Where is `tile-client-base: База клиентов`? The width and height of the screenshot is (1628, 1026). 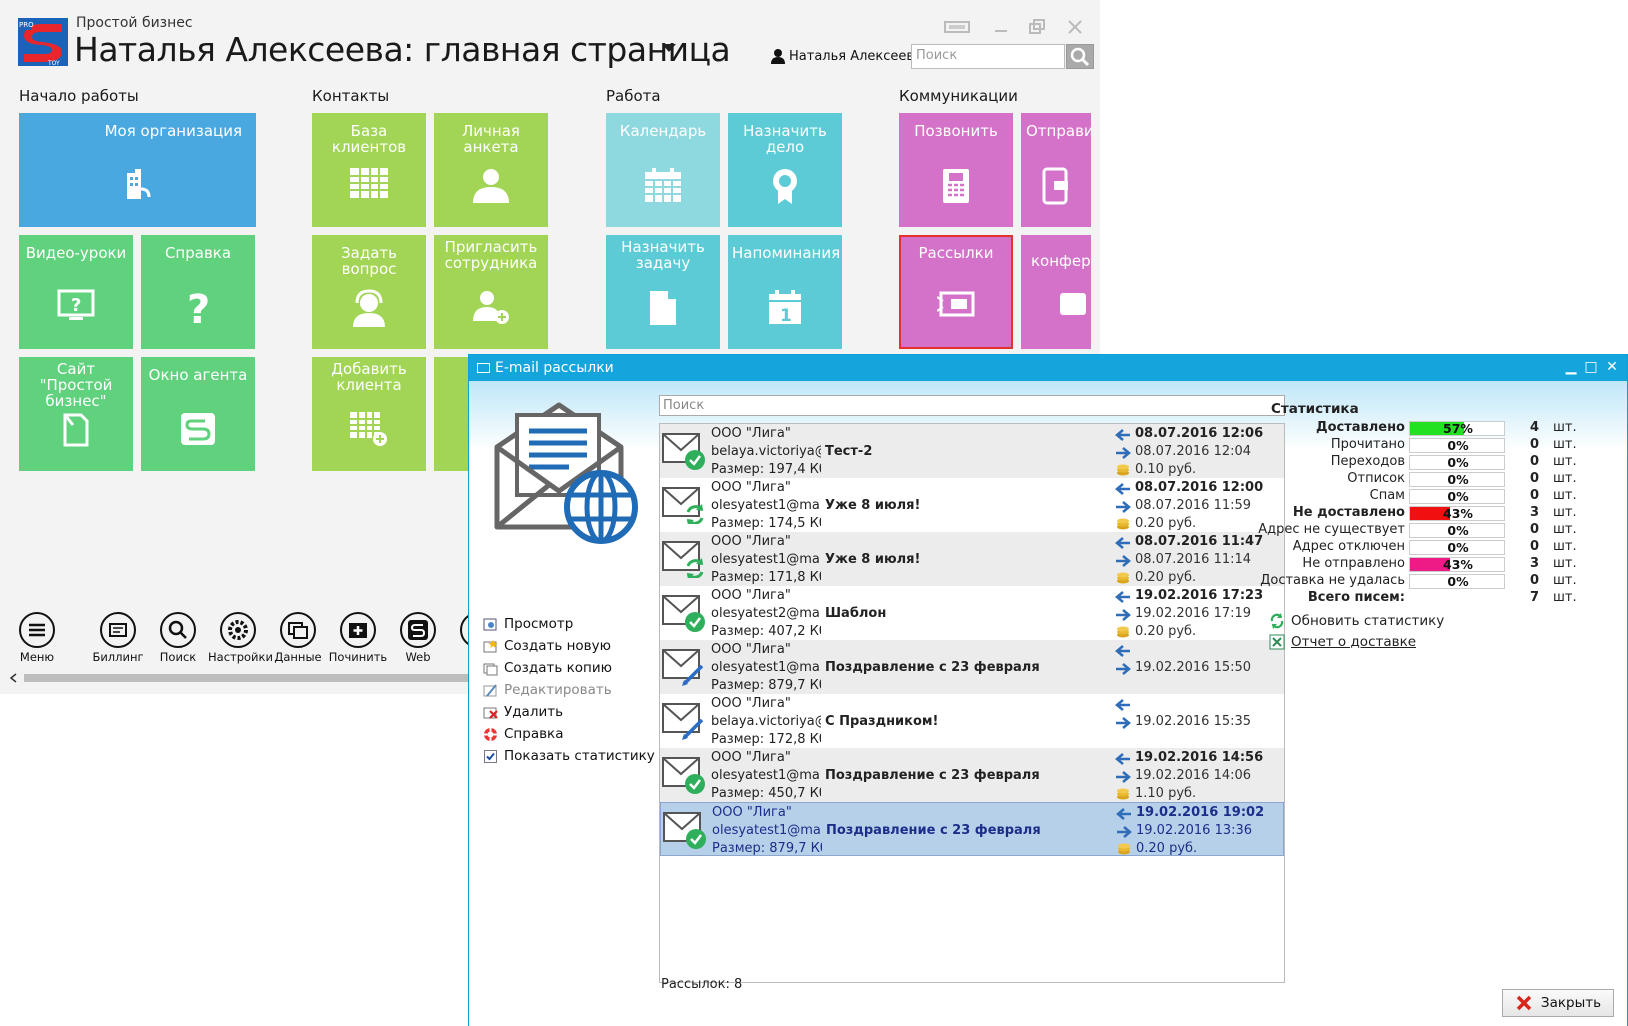
tile-client-base: База клиентов is located at coordinates (369, 170).